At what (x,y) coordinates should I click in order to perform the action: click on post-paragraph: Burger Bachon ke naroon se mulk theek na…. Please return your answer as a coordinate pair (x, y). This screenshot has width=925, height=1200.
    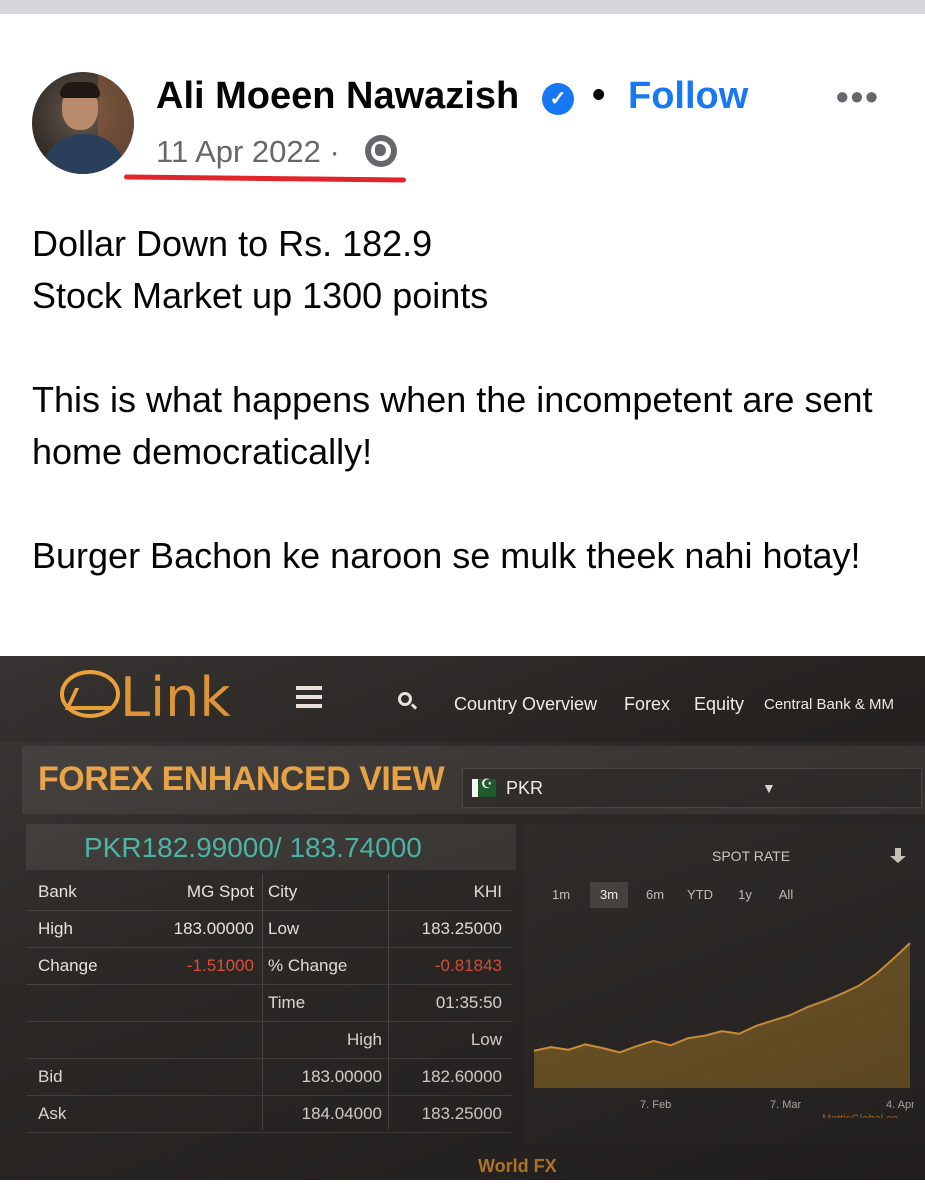
    Looking at the image, I should click on (446, 555).